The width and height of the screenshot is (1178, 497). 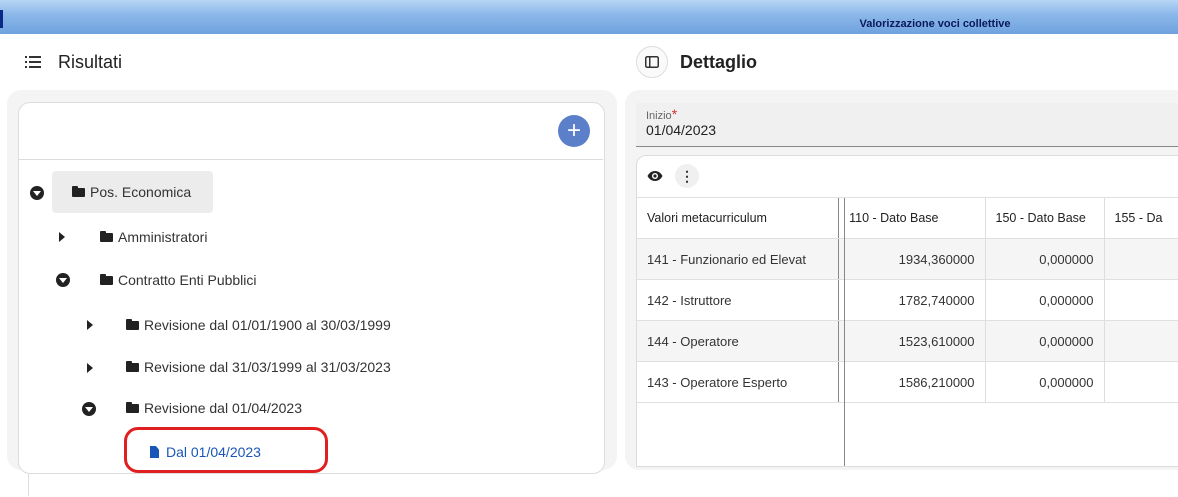 What do you see at coordinates (912, 218) in the screenshot?
I see `column-header: 110 - Dato Base` at bounding box center [912, 218].